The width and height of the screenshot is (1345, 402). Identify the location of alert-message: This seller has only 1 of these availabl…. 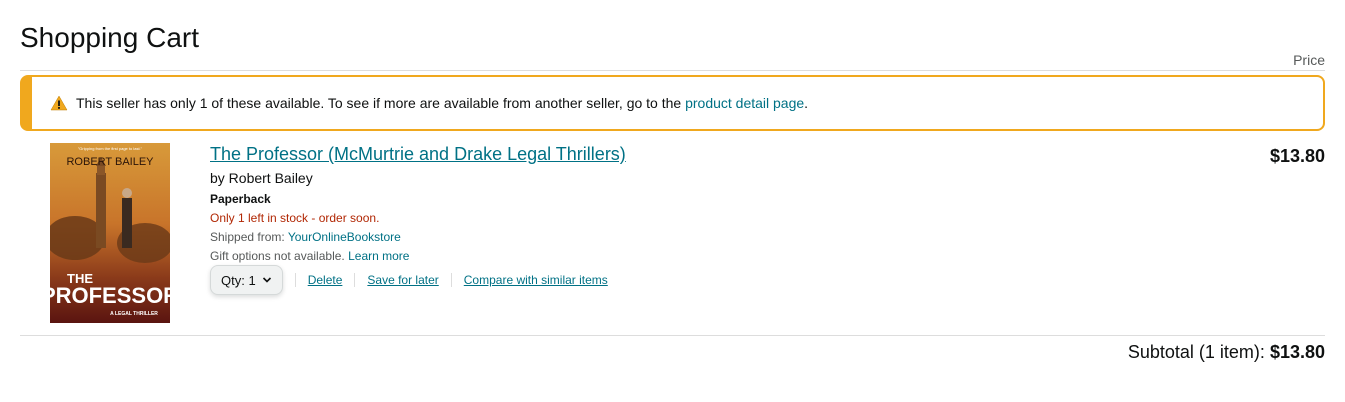
(379, 103).